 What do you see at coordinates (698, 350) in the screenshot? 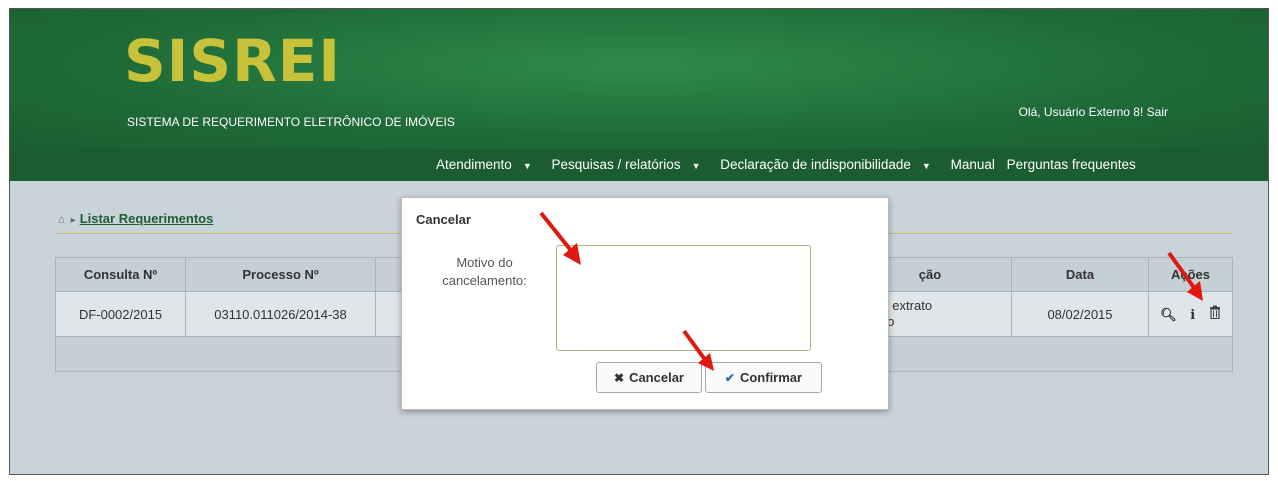
I see `annotation-arrow-confirm` at bounding box center [698, 350].